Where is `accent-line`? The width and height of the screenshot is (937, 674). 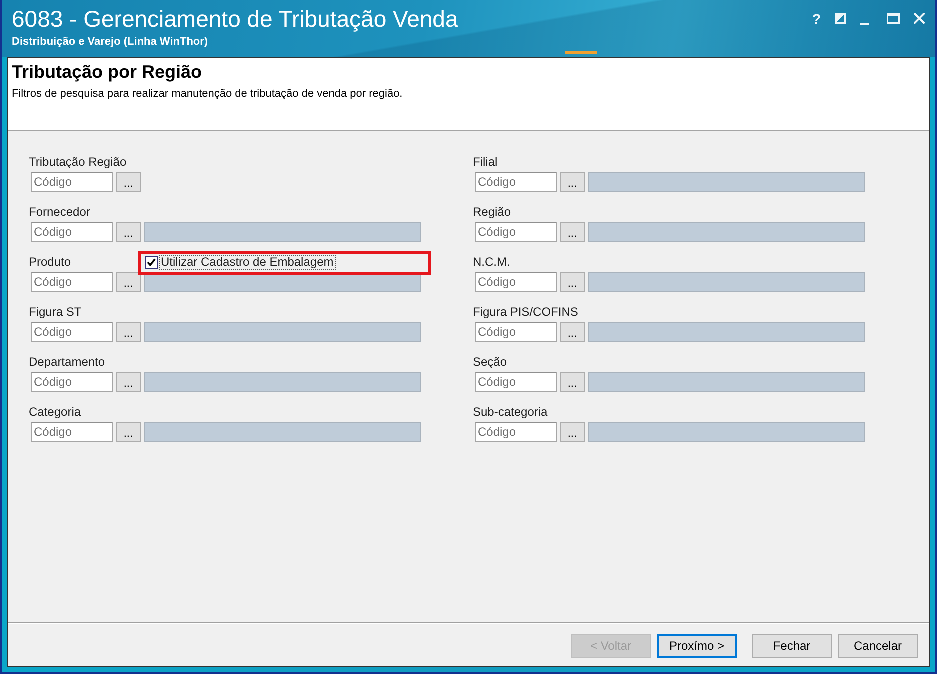
accent-line is located at coordinates (581, 52).